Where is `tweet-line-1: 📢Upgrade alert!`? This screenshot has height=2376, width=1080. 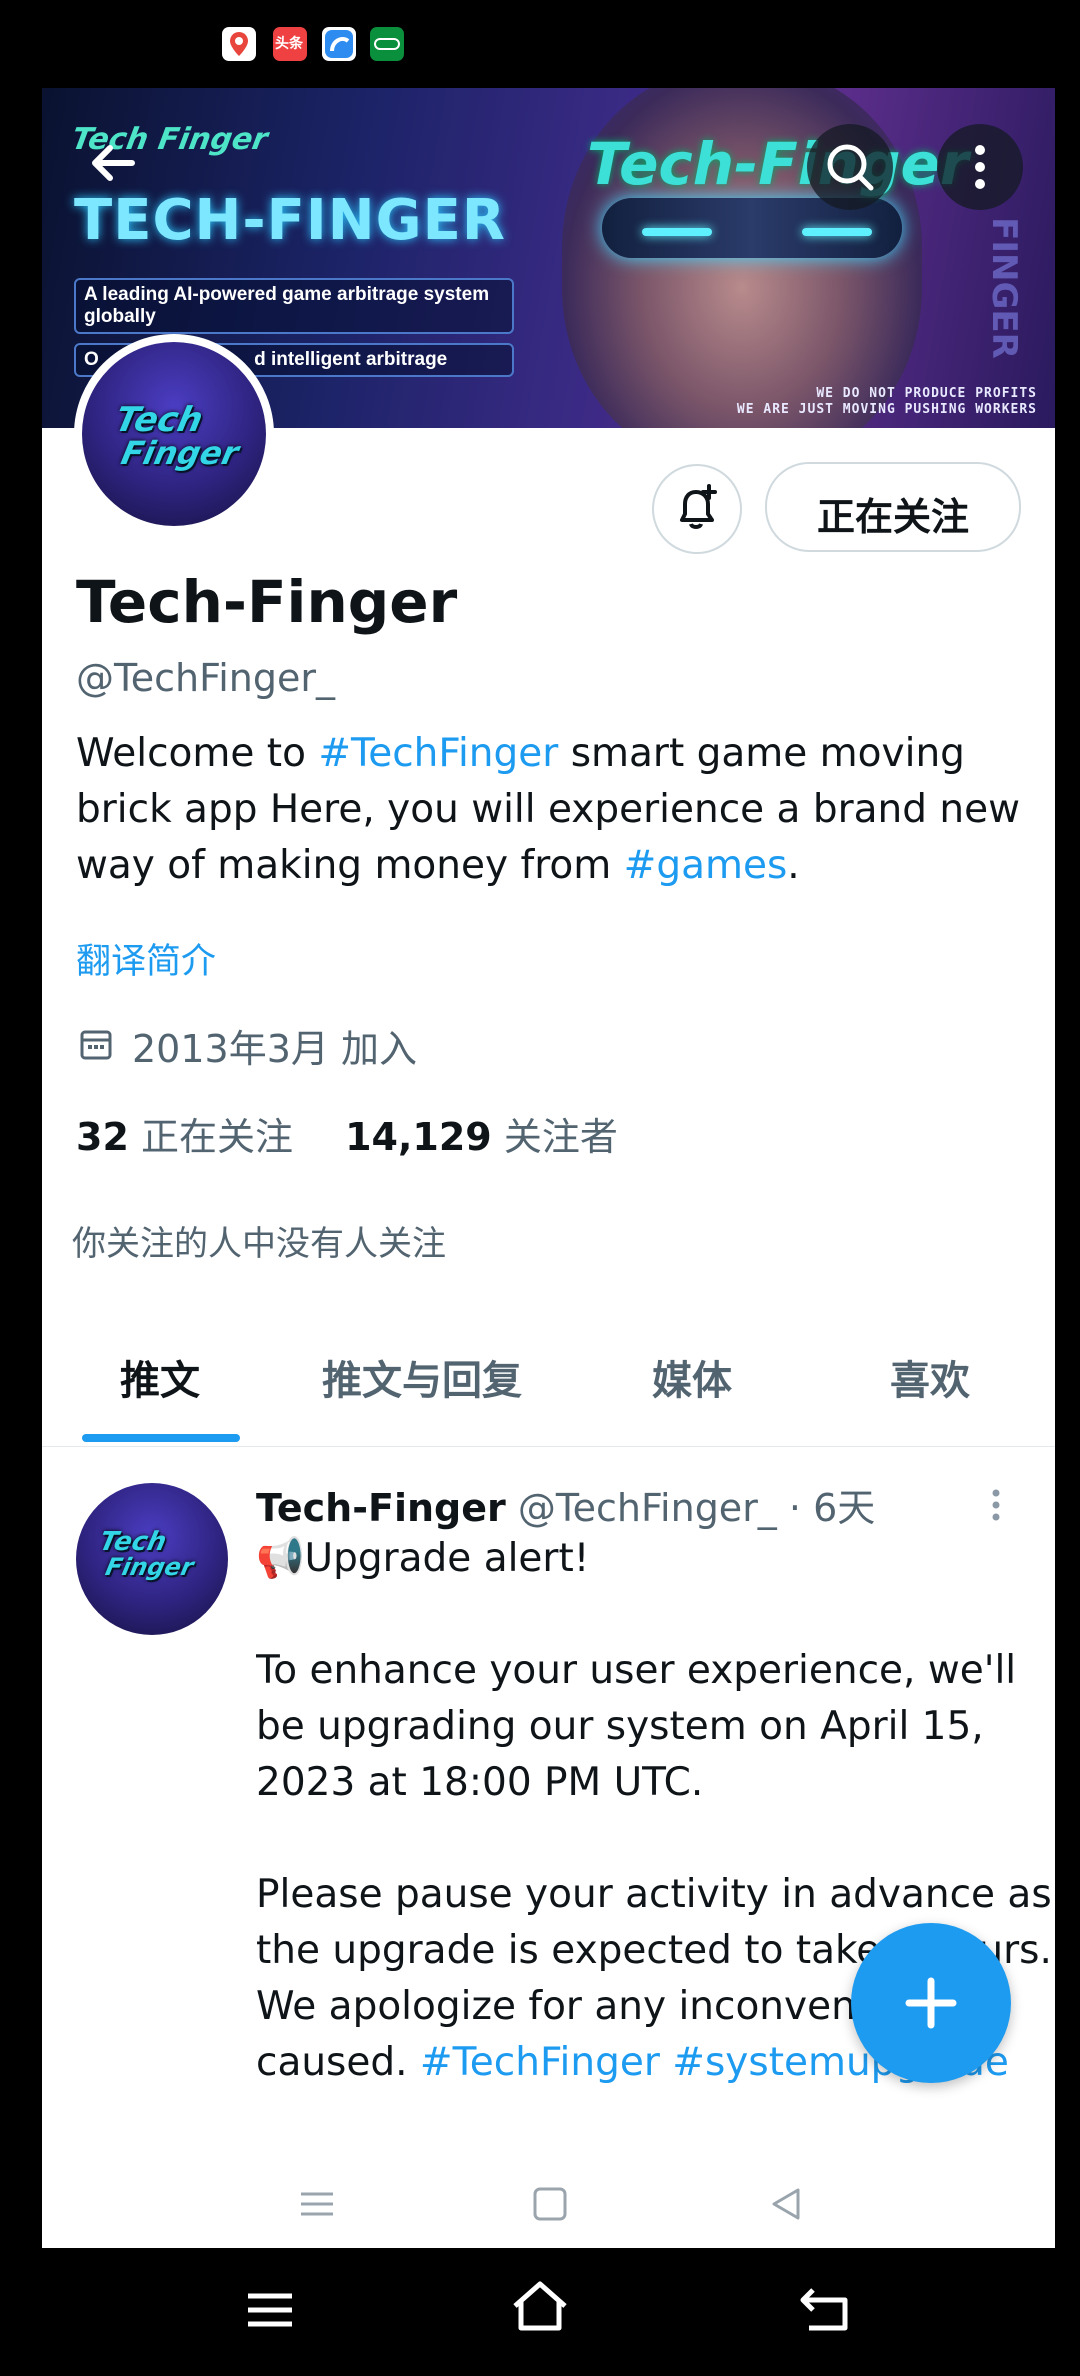 tweet-line-1: 📢Upgrade alert! is located at coordinates (423, 1558).